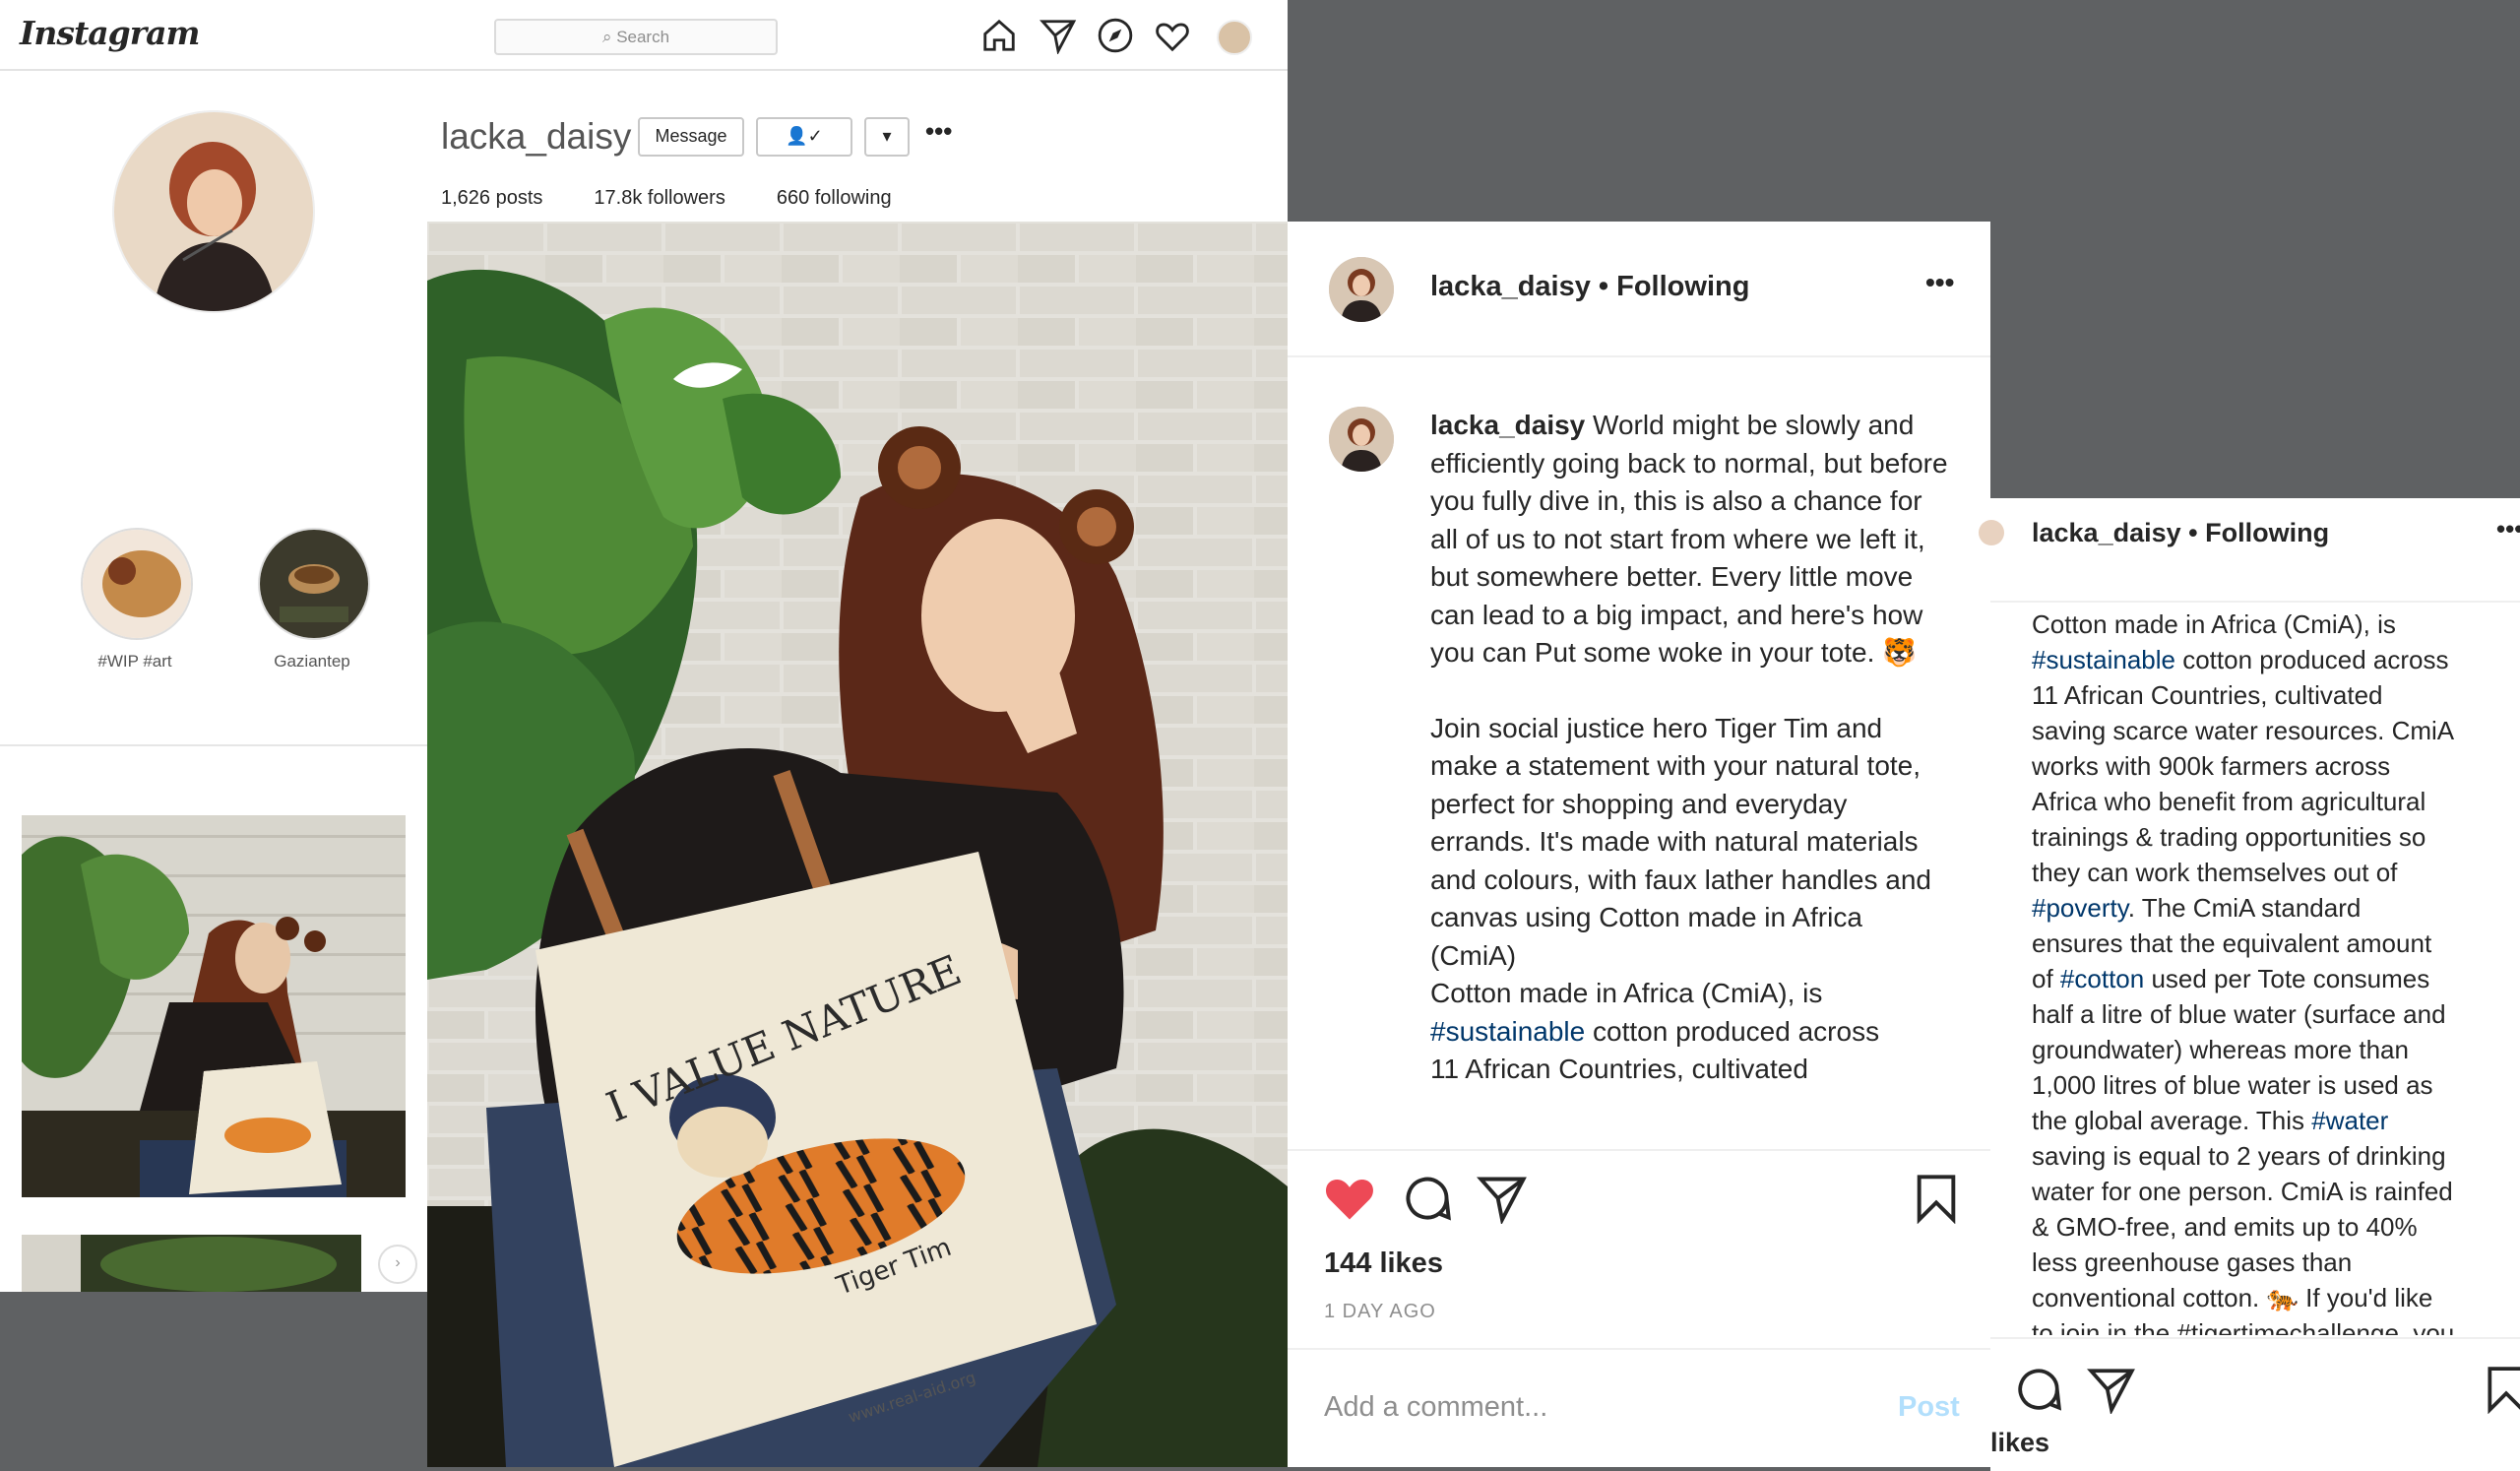 The image size is (2520, 1471). I want to click on caption-line: saving is equal to 2 years of drinking, so click(2239, 1156).